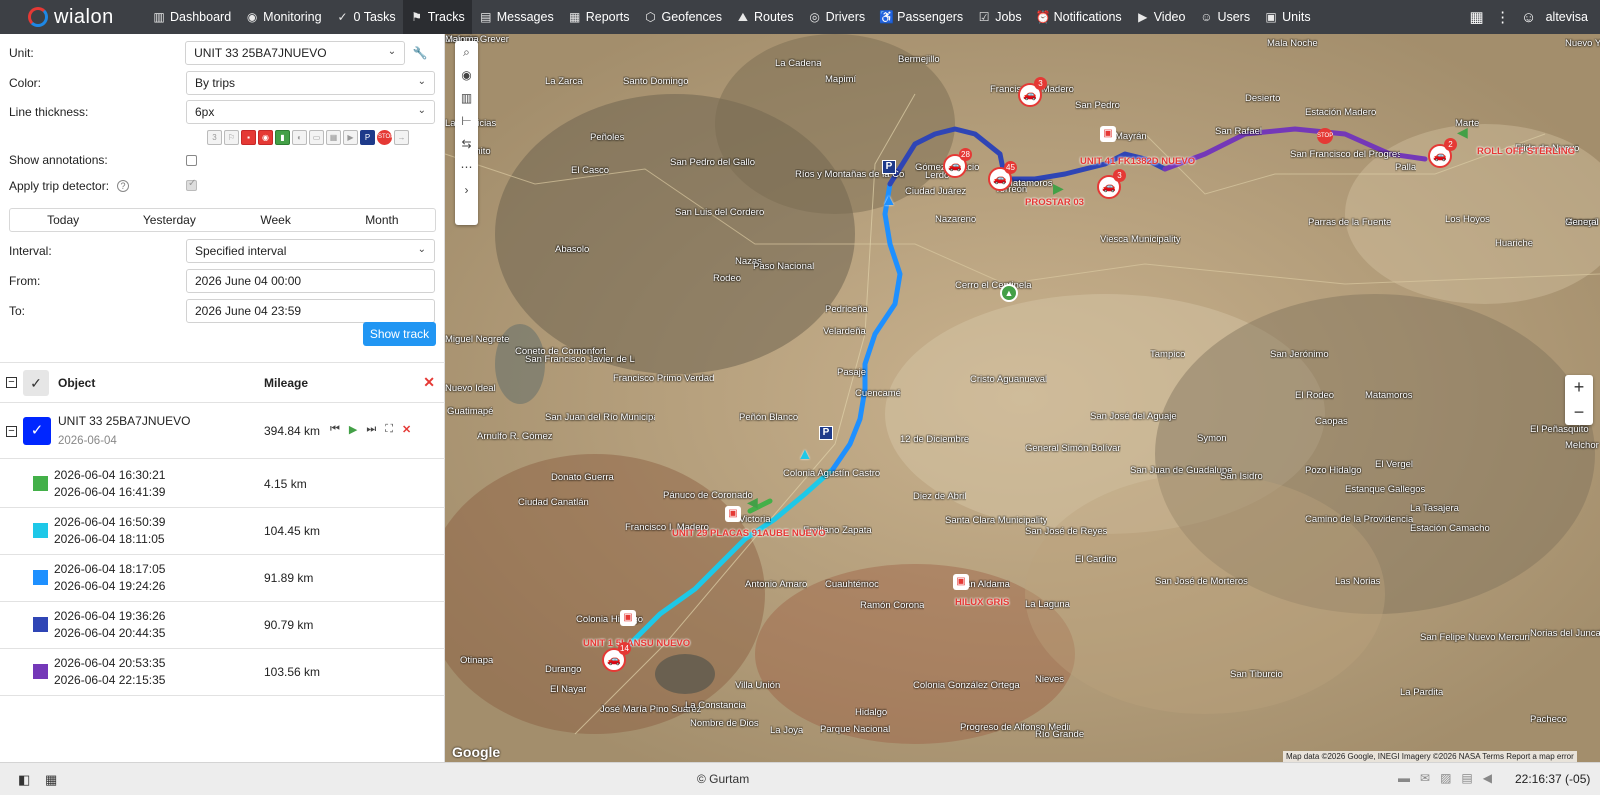  I want to click on images-icon: ▦, so click(333, 137).